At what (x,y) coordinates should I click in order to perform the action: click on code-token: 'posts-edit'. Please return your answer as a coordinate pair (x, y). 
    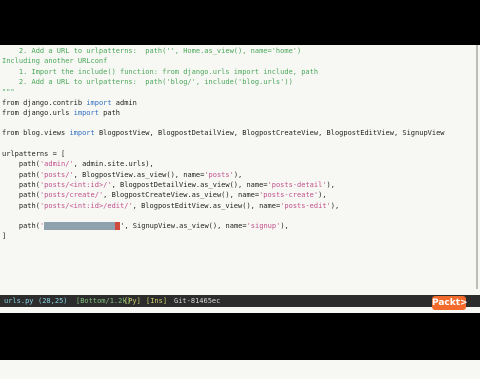
    Looking at the image, I should click on (305, 205).